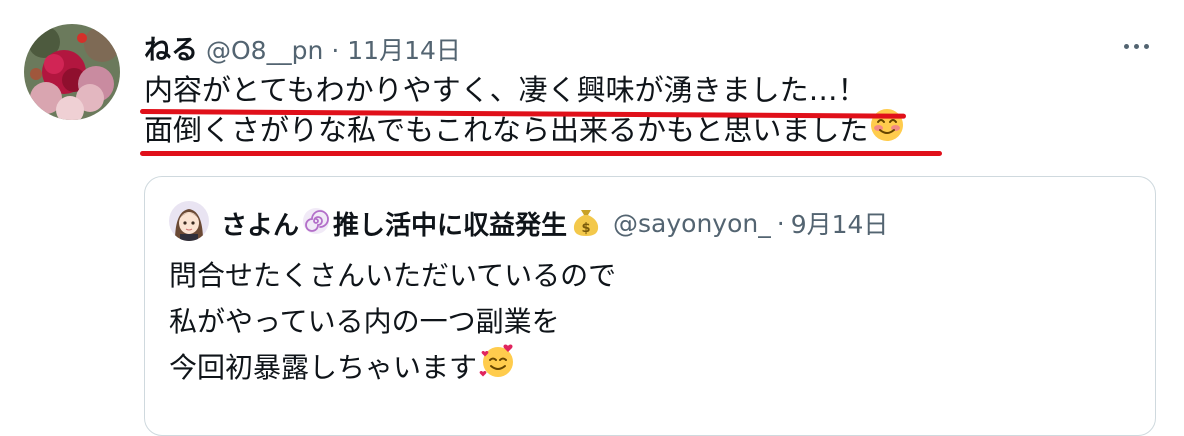 The image size is (1184, 436). I want to click on flower-bouquet-avatar, so click(72, 72).